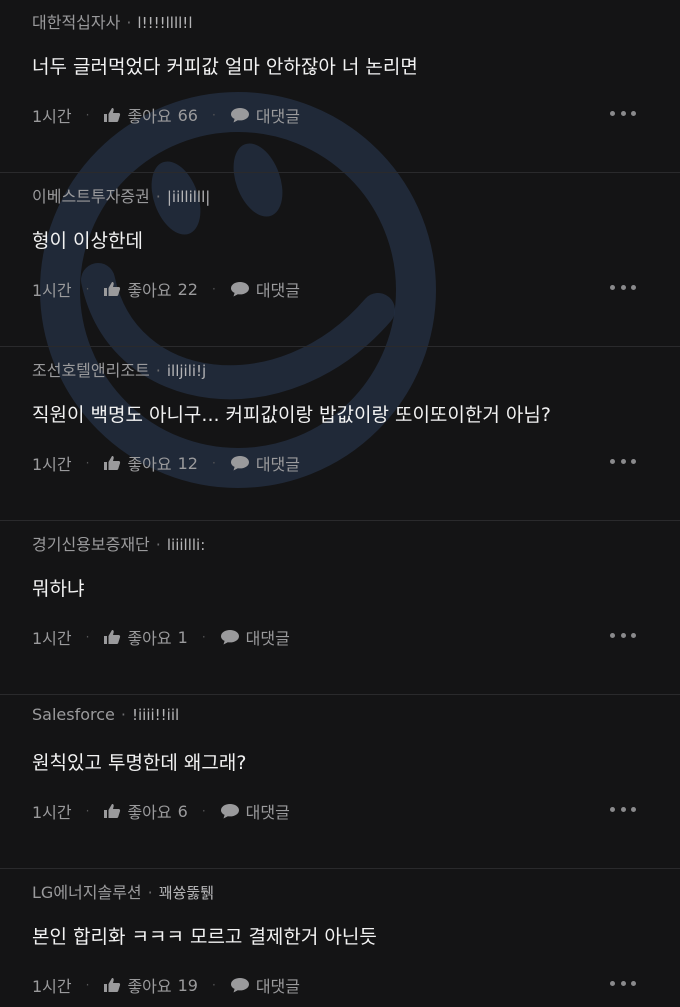  Describe the element at coordinates (76, 22) in the screenshot. I see `company-name: 대한적십자사` at that location.